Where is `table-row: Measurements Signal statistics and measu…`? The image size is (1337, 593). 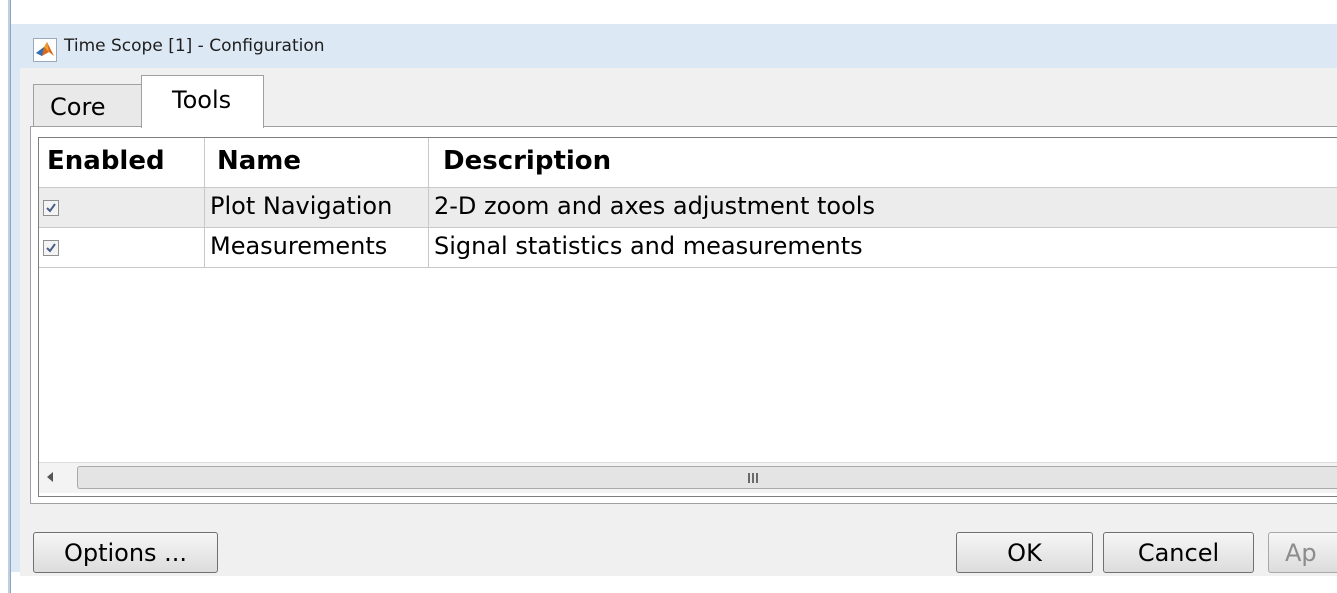 table-row: Measurements Signal statistics and measu… is located at coordinates (688, 248).